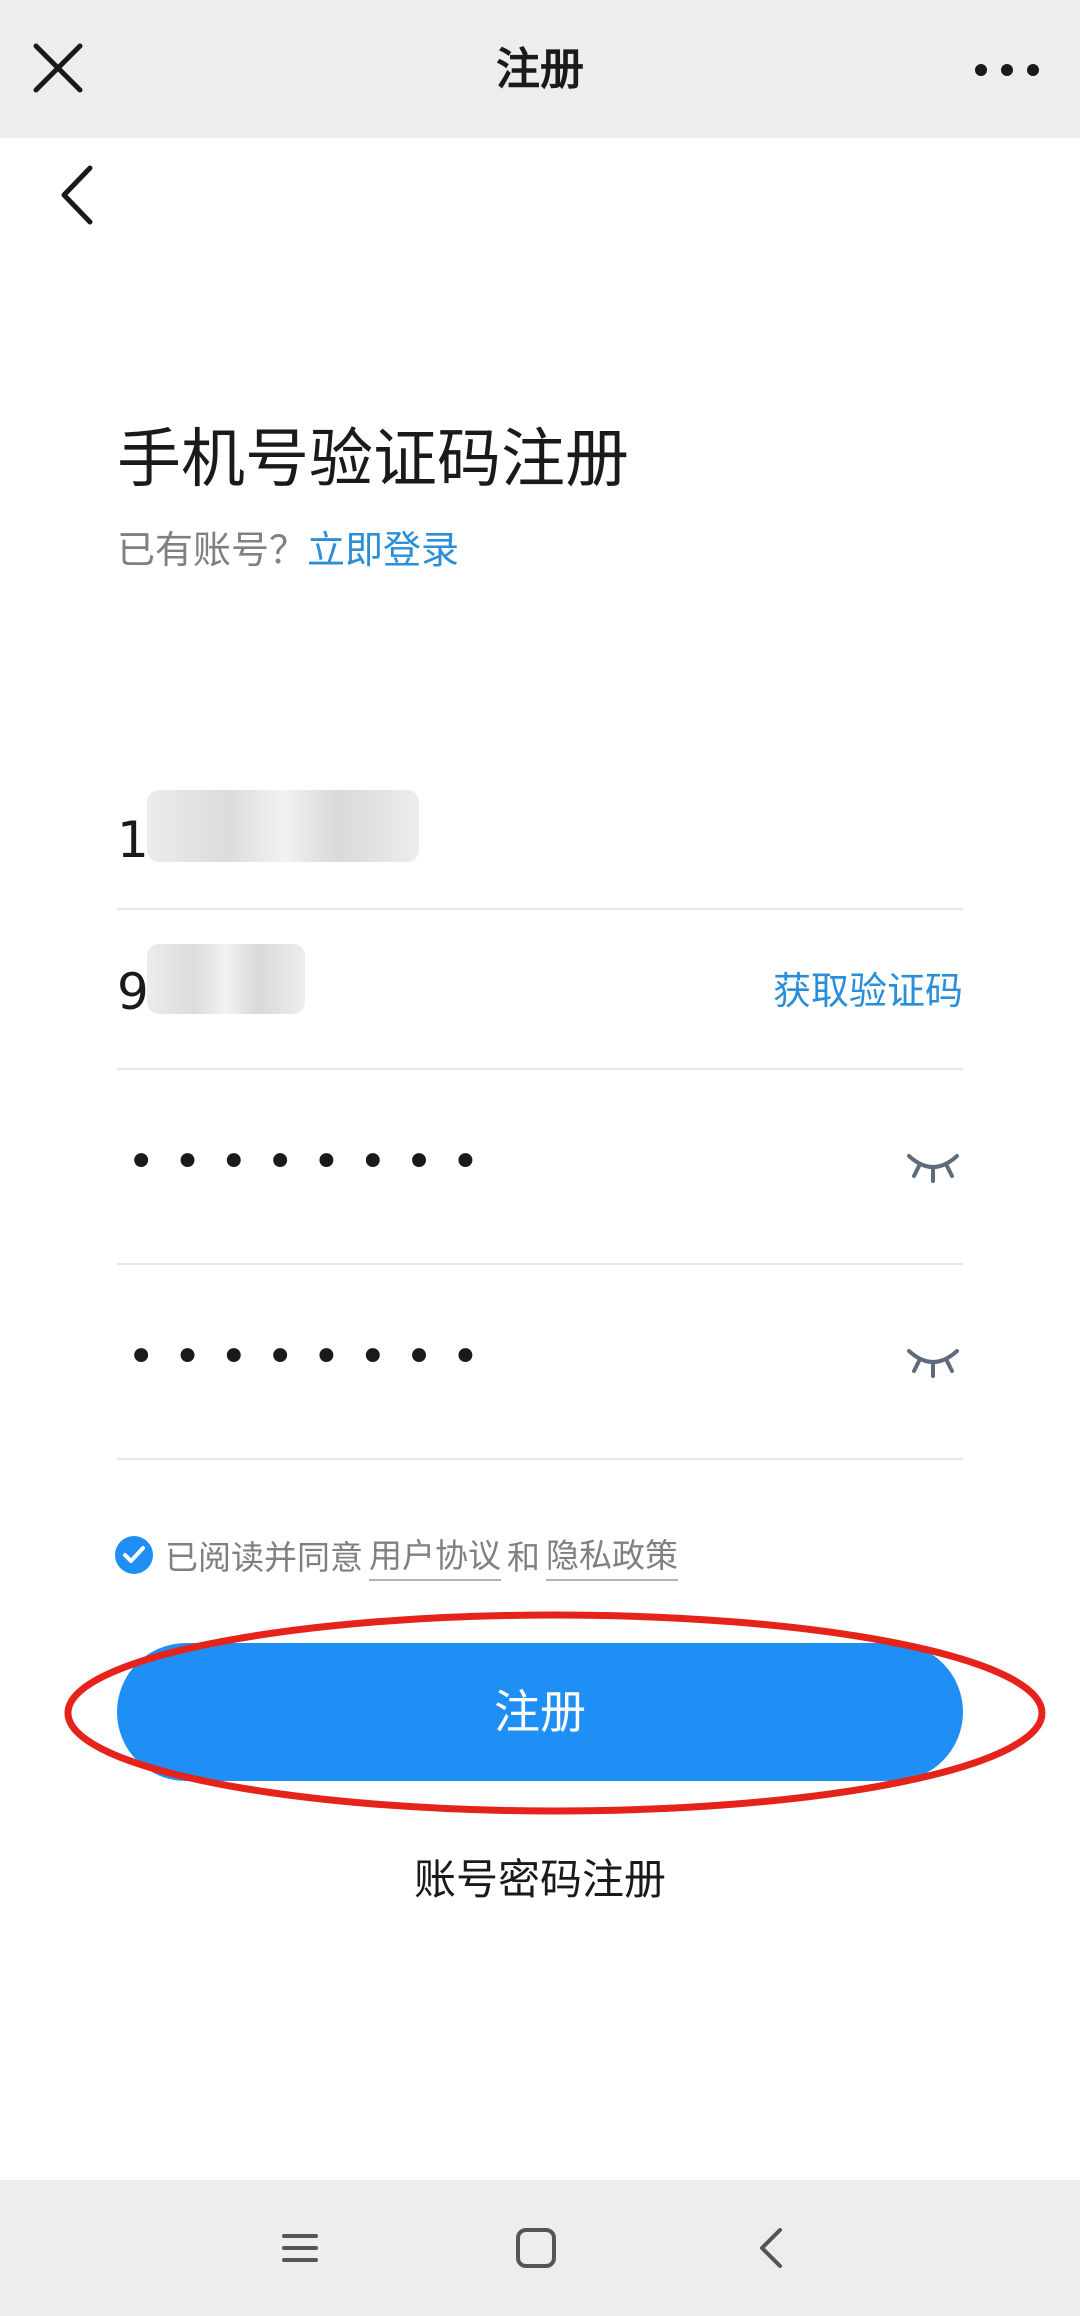 The image size is (1080, 2316). What do you see at coordinates (133, 840) in the screenshot?
I see `phone-value: 1` at bounding box center [133, 840].